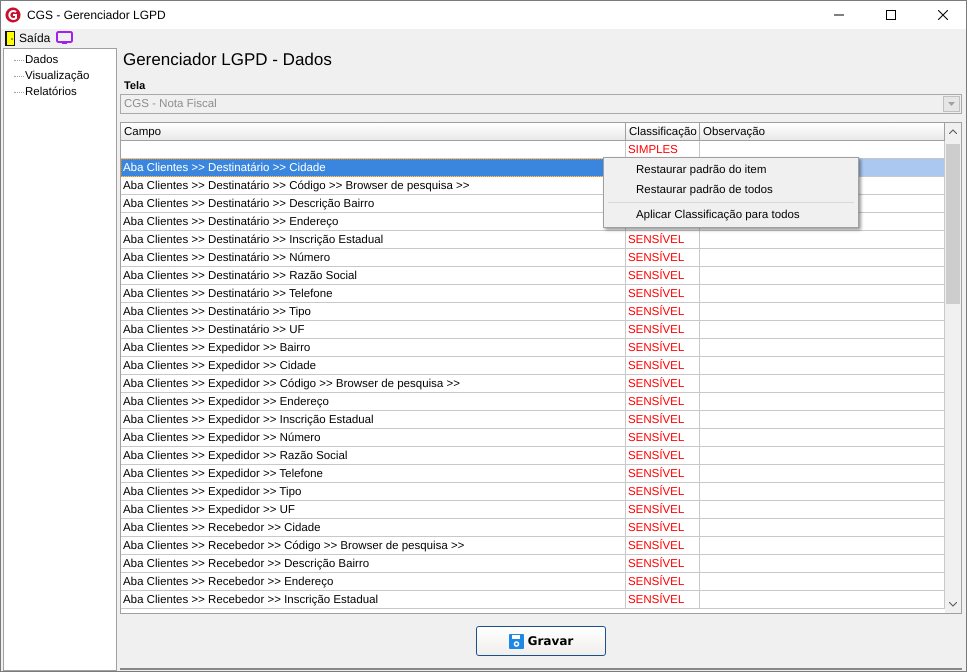 This screenshot has width=967, height=672. What do you see at coordinates (135, 86) in the screenshot?
I see `field-label: Tela` at bounding box center [135, 86].